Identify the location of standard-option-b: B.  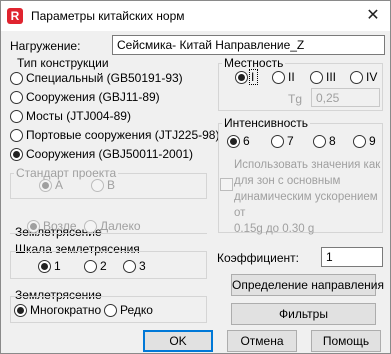
(103, 185).